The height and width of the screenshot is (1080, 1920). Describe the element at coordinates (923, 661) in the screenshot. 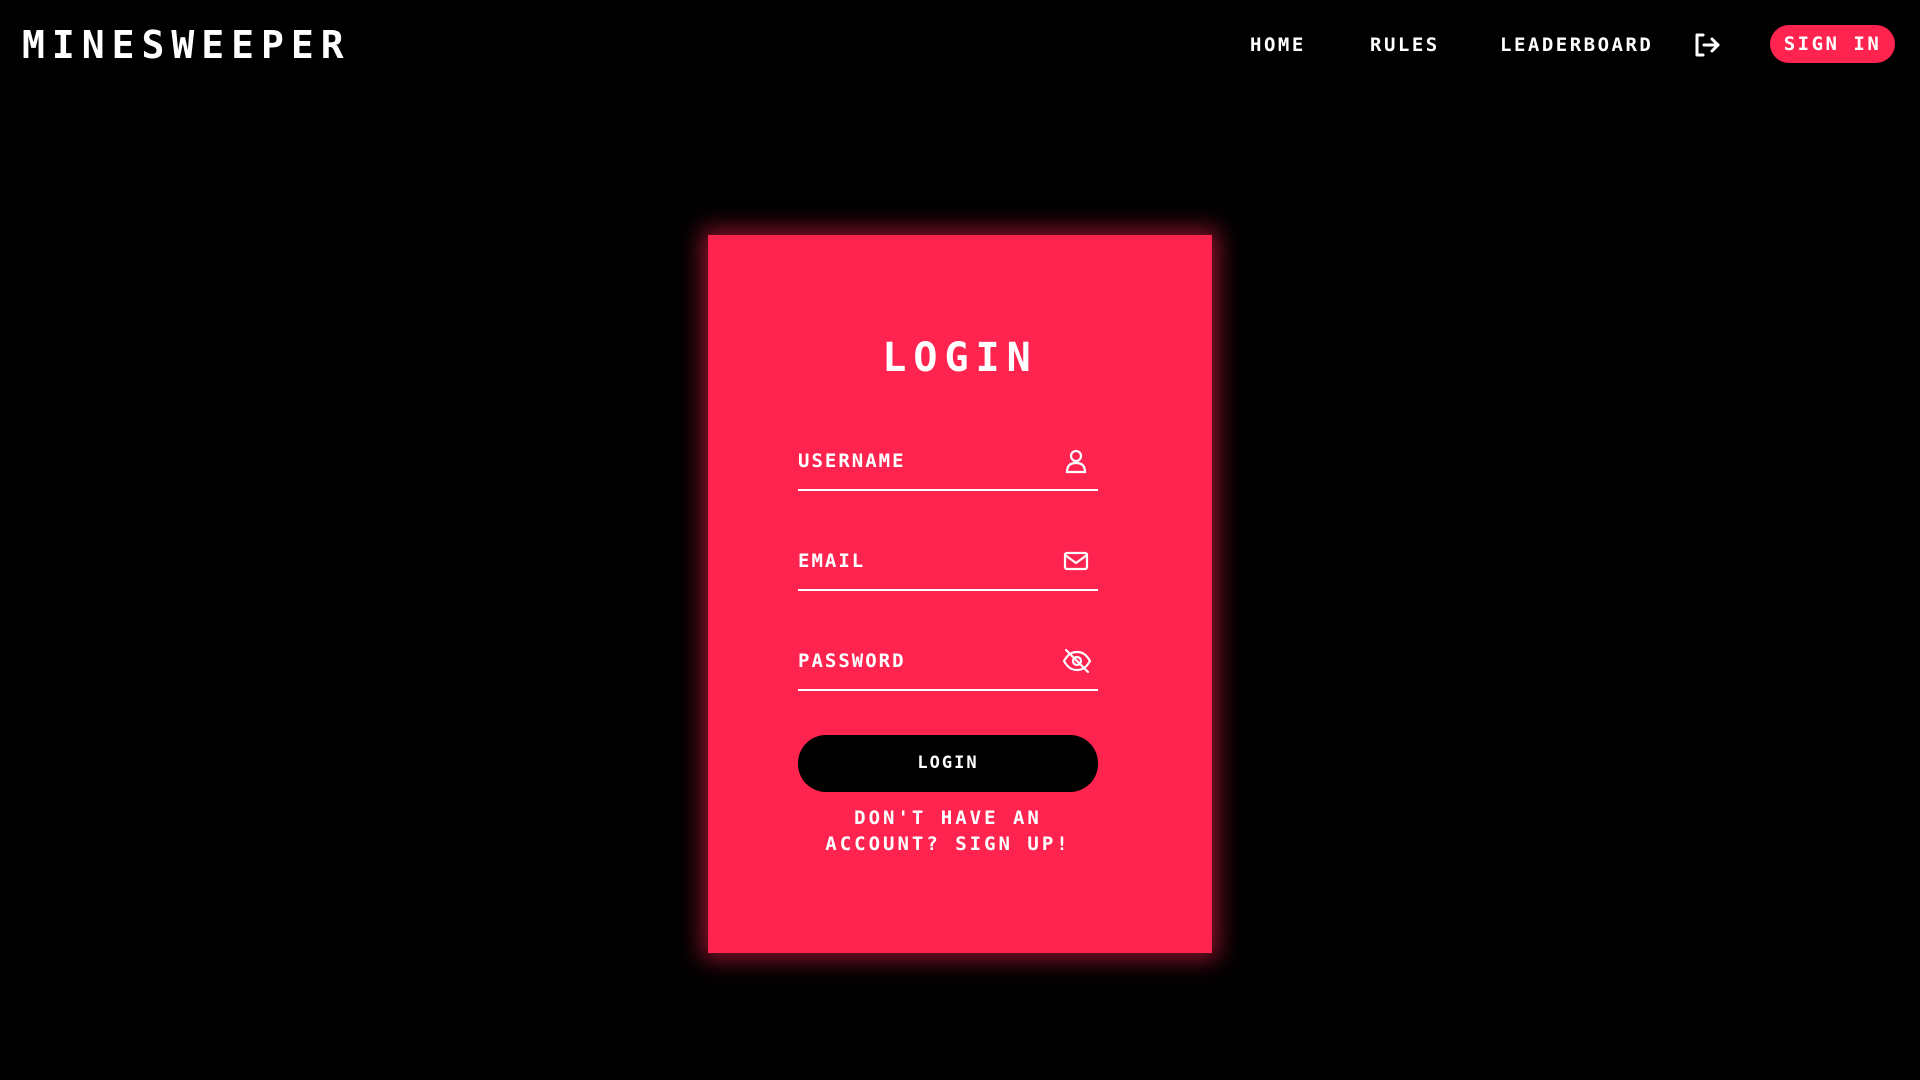

I see `password-input` at that location.